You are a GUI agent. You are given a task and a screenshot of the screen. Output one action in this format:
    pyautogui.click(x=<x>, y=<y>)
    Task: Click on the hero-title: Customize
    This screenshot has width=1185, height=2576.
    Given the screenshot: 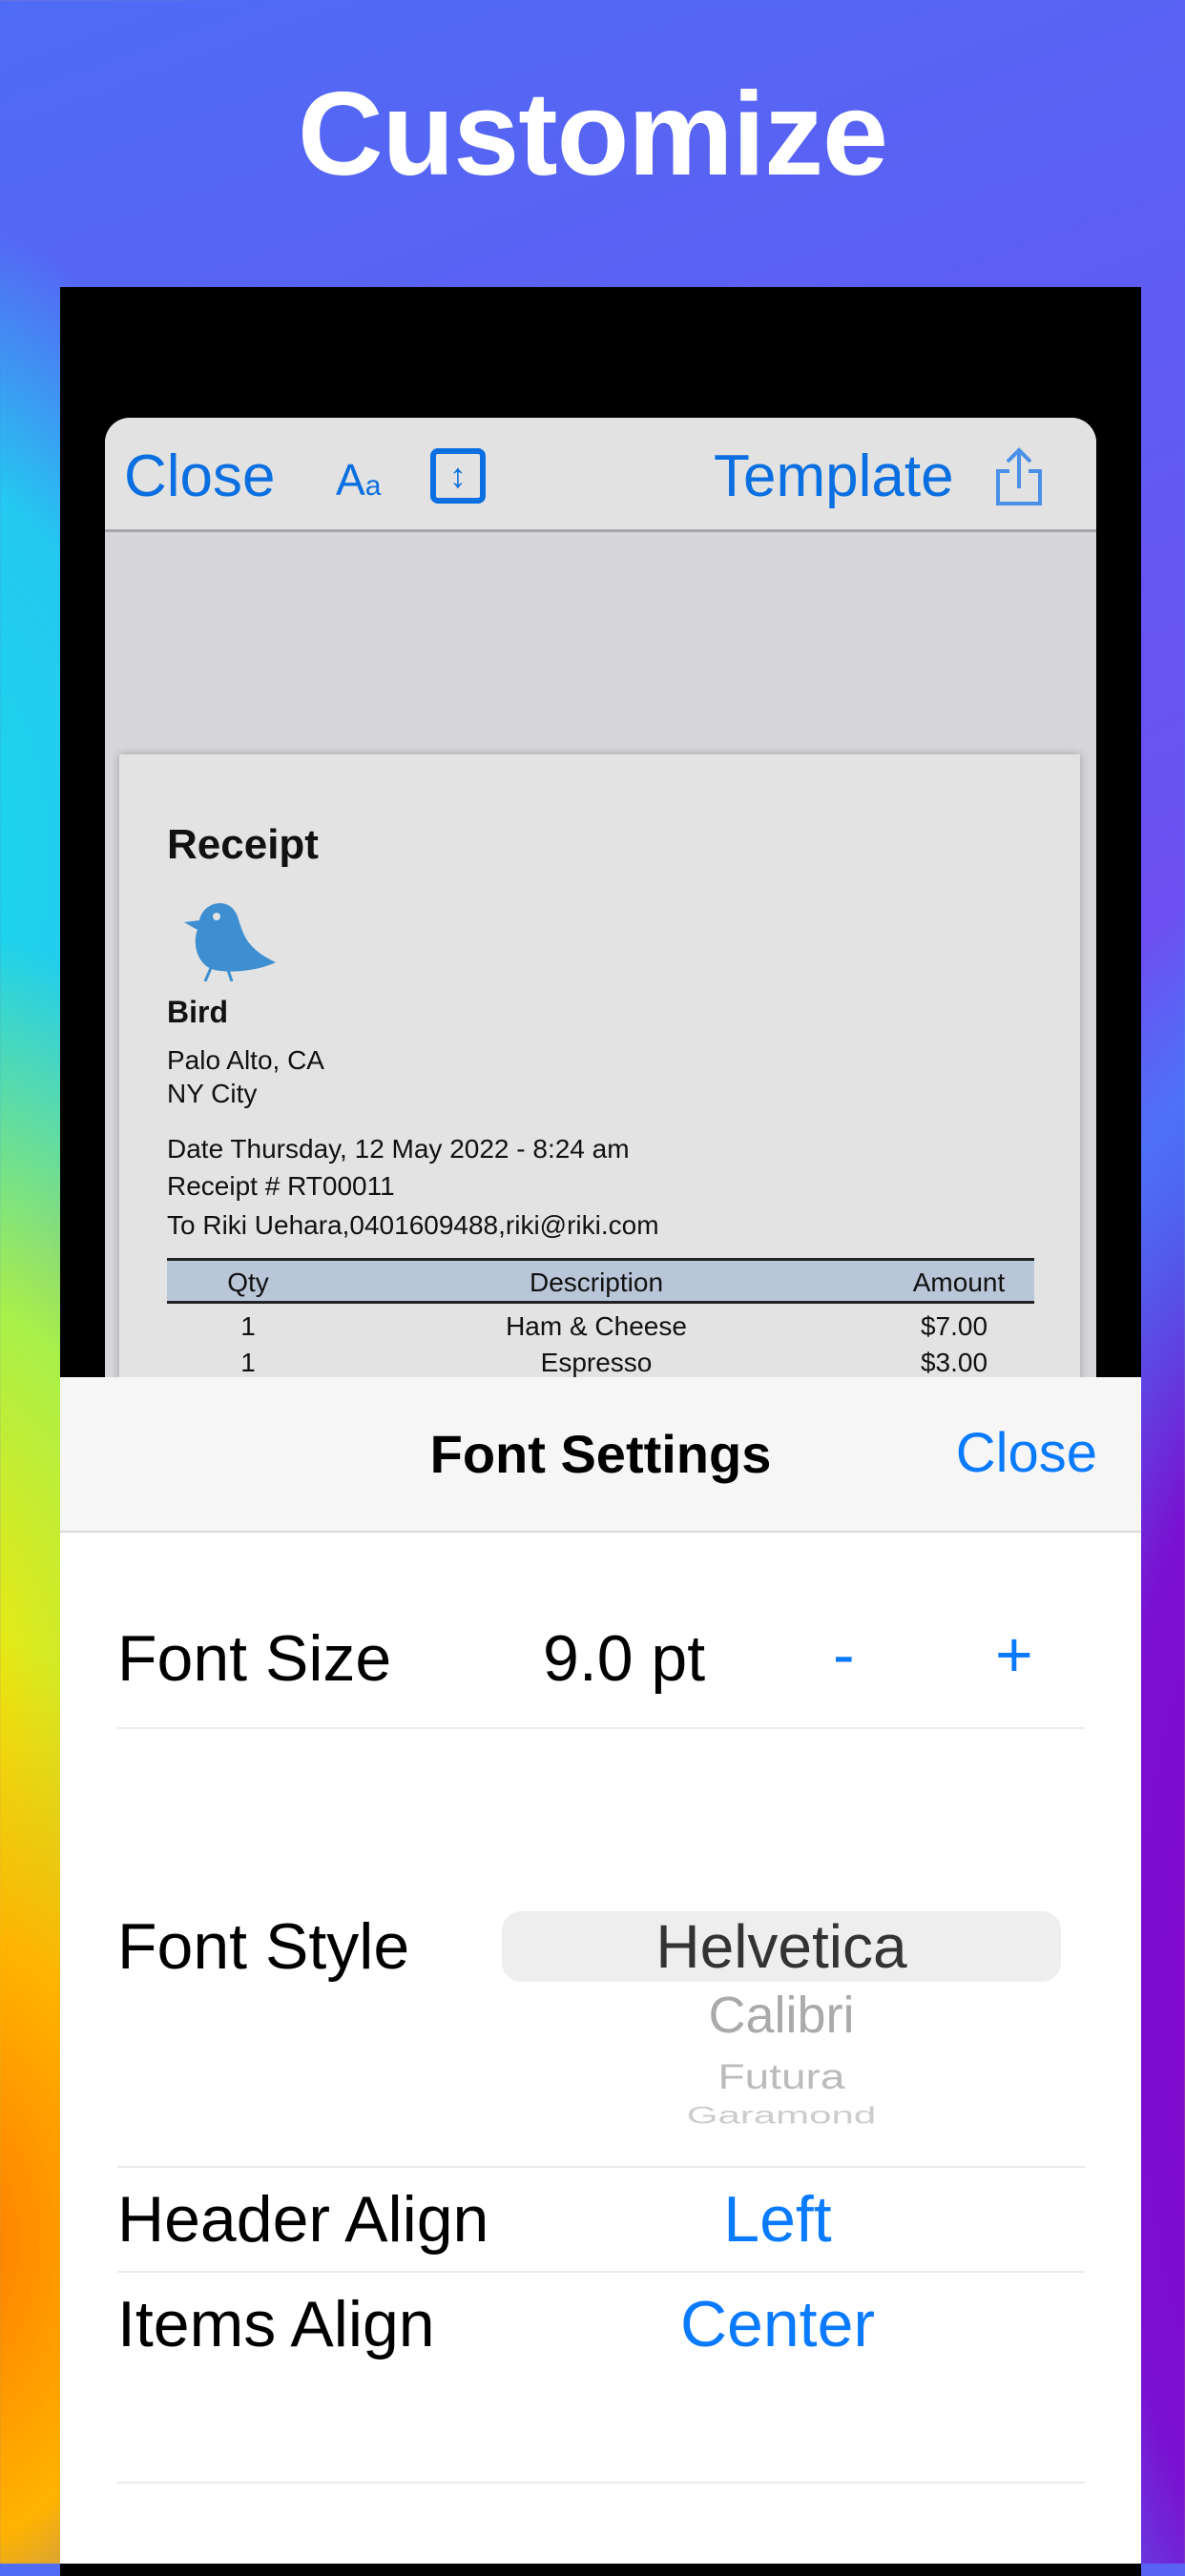 What is the action you would take?
    pyautogui.click(x=593, y=134)
    